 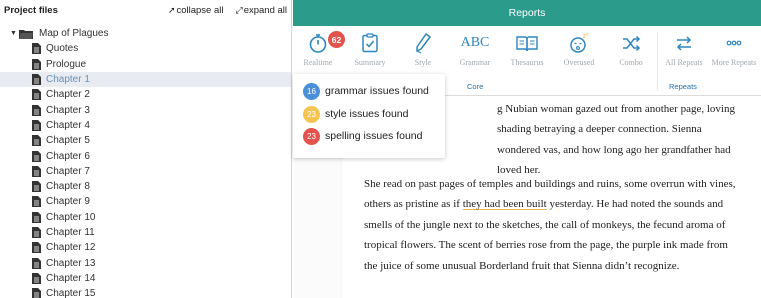 I want to click on reports-header: Reports, so click(x=527, y=13).